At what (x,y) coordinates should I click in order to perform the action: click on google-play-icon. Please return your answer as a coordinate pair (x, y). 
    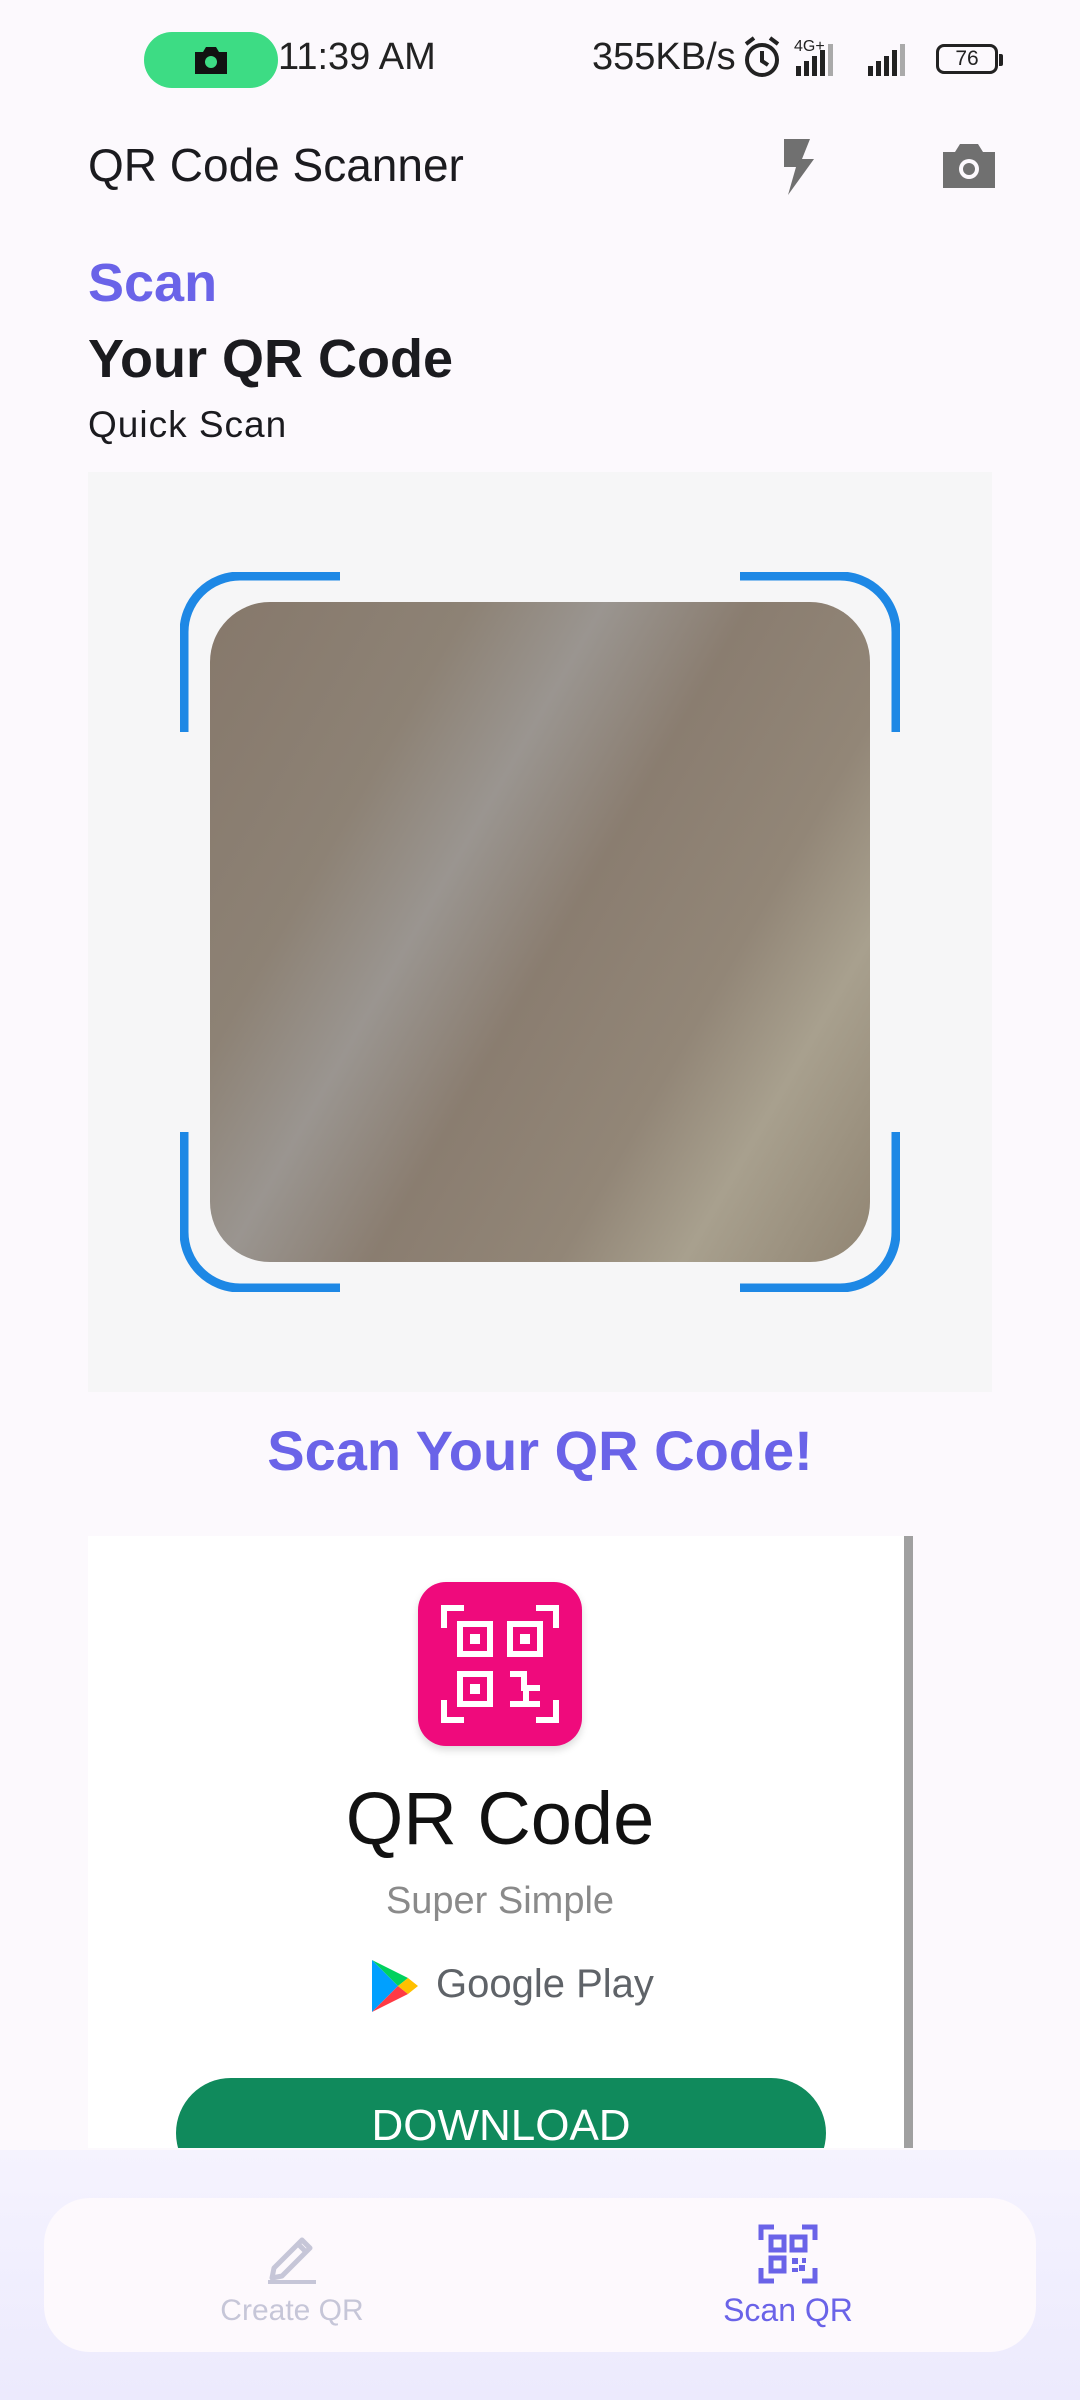
    Looking at the image, I should click on (395, 1986).